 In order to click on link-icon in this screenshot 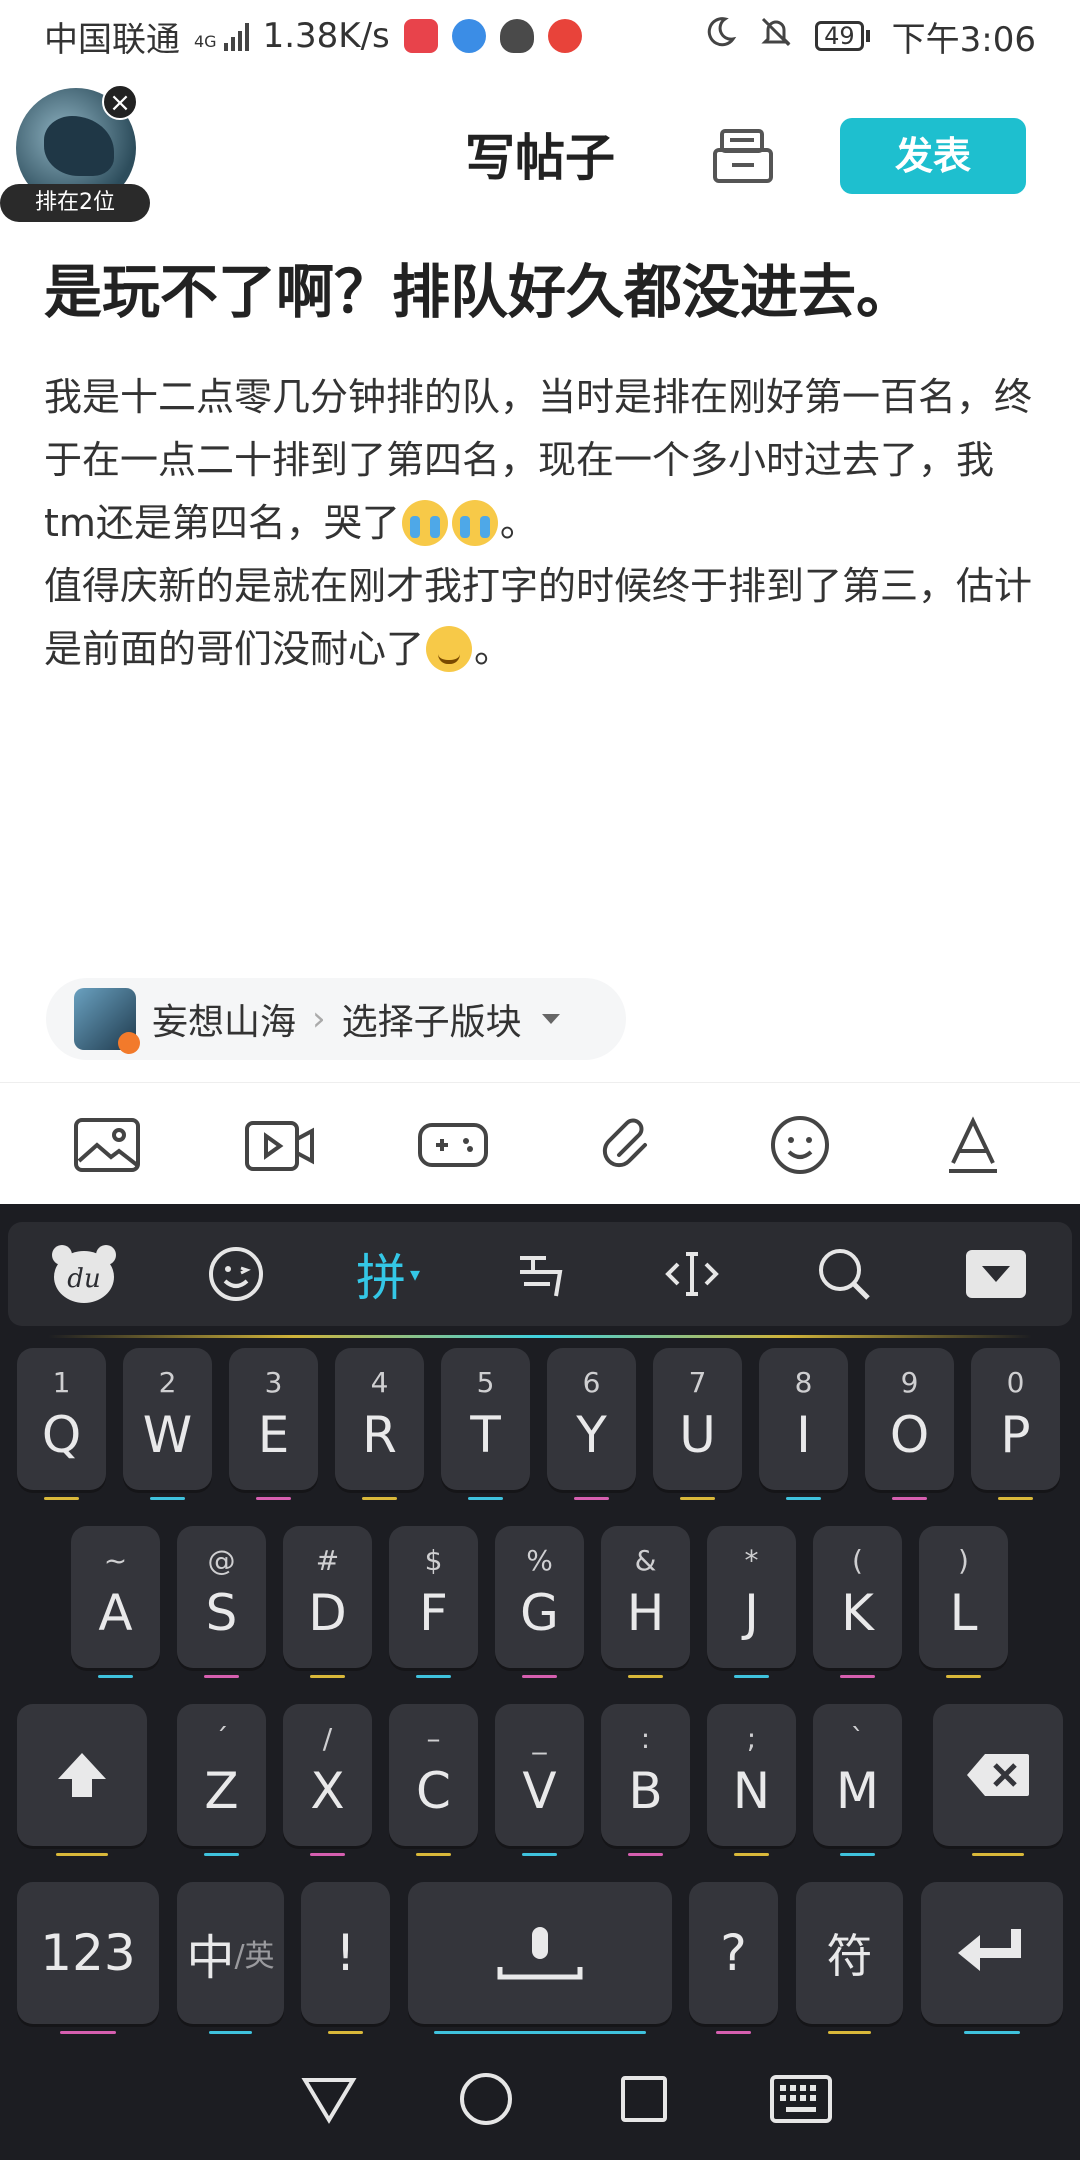, I will do `click(627, 1145)`.